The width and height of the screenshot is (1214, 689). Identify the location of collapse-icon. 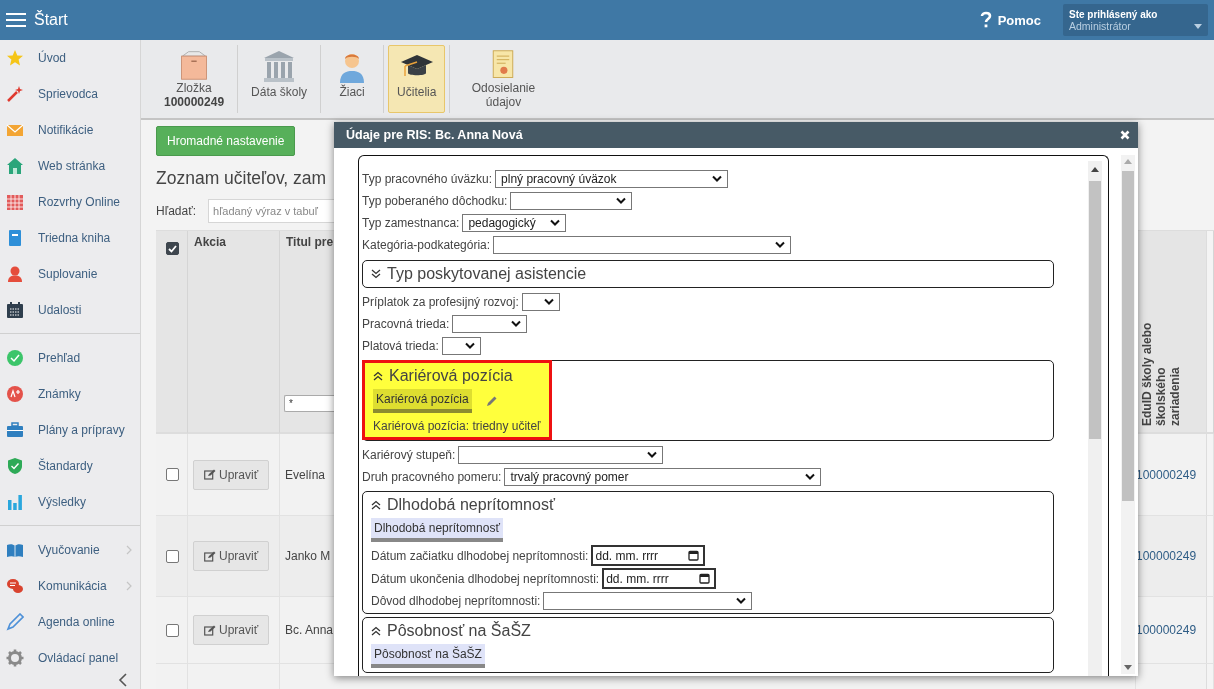
(123, 680).